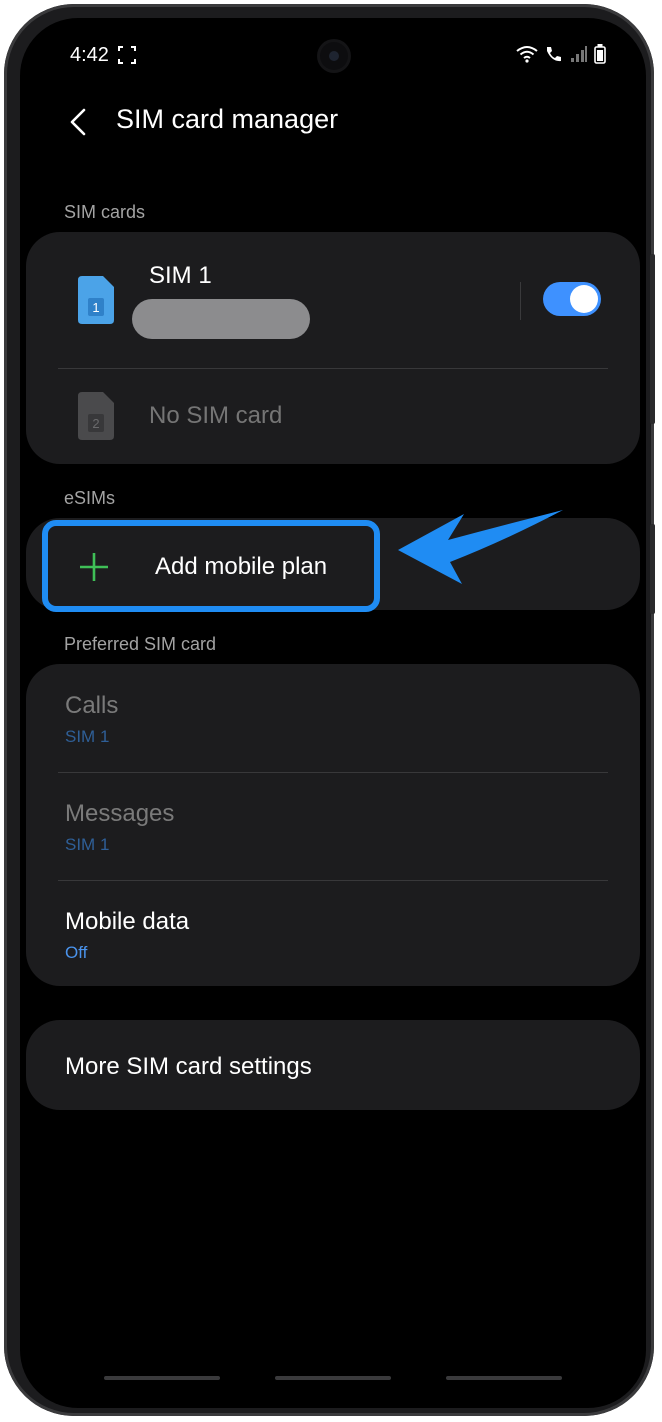 This screenshot has width=662, height=1422. I want to click on page-title: SIM card manager, so click(227, 119).